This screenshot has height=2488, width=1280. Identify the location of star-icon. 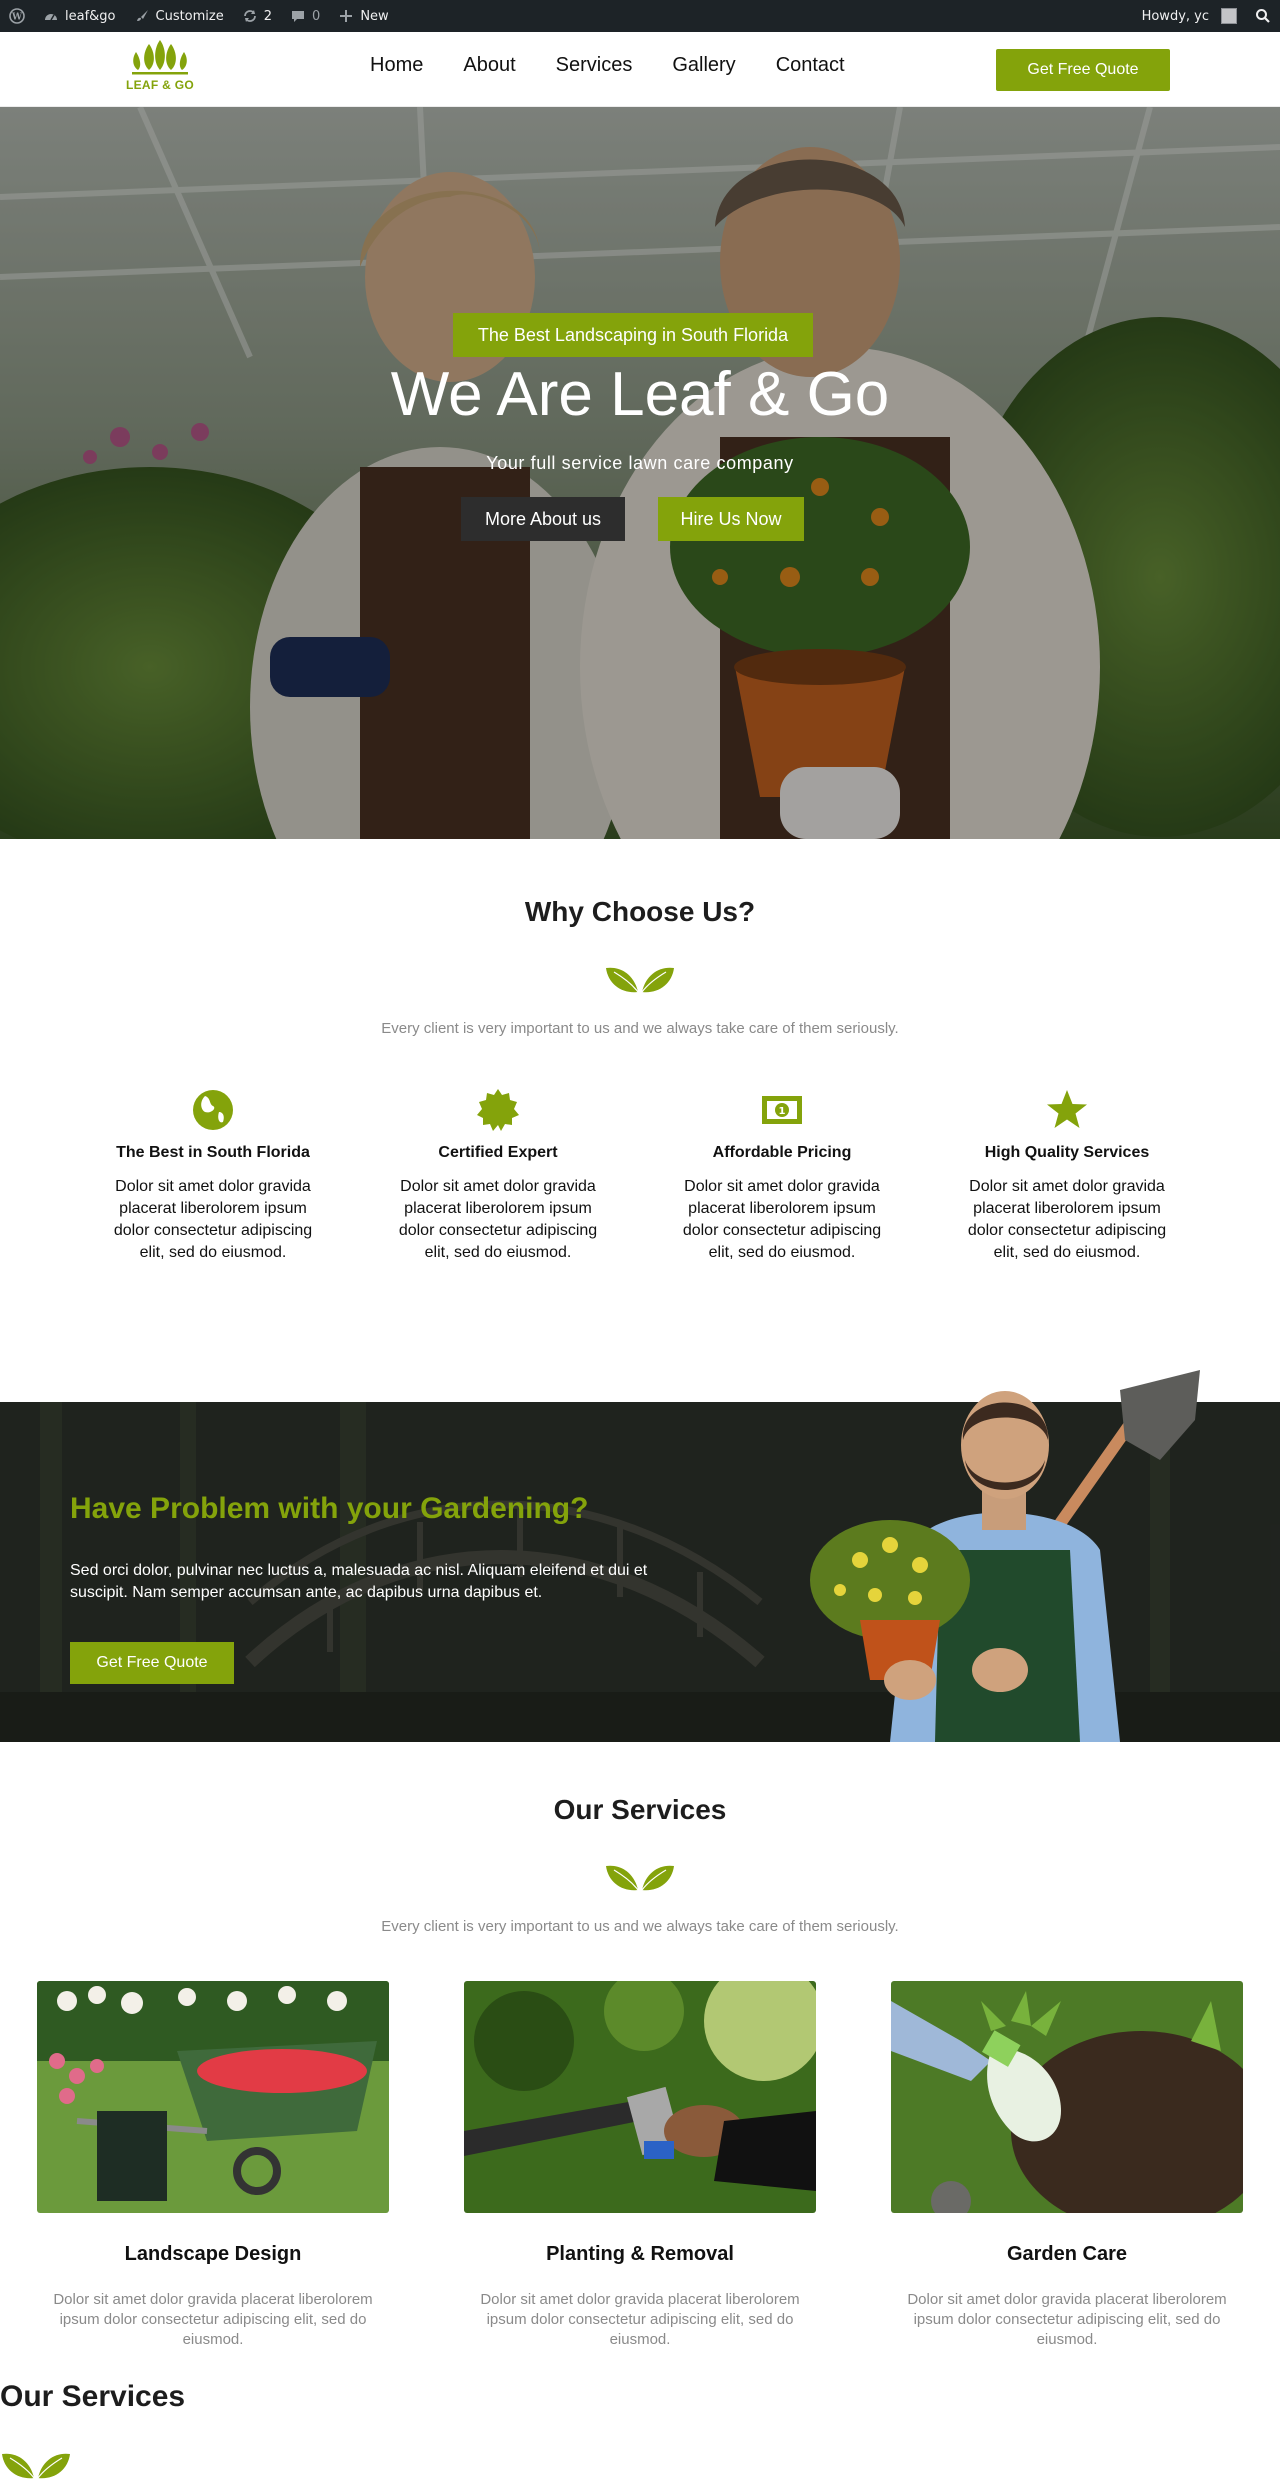
(1067, 1109).